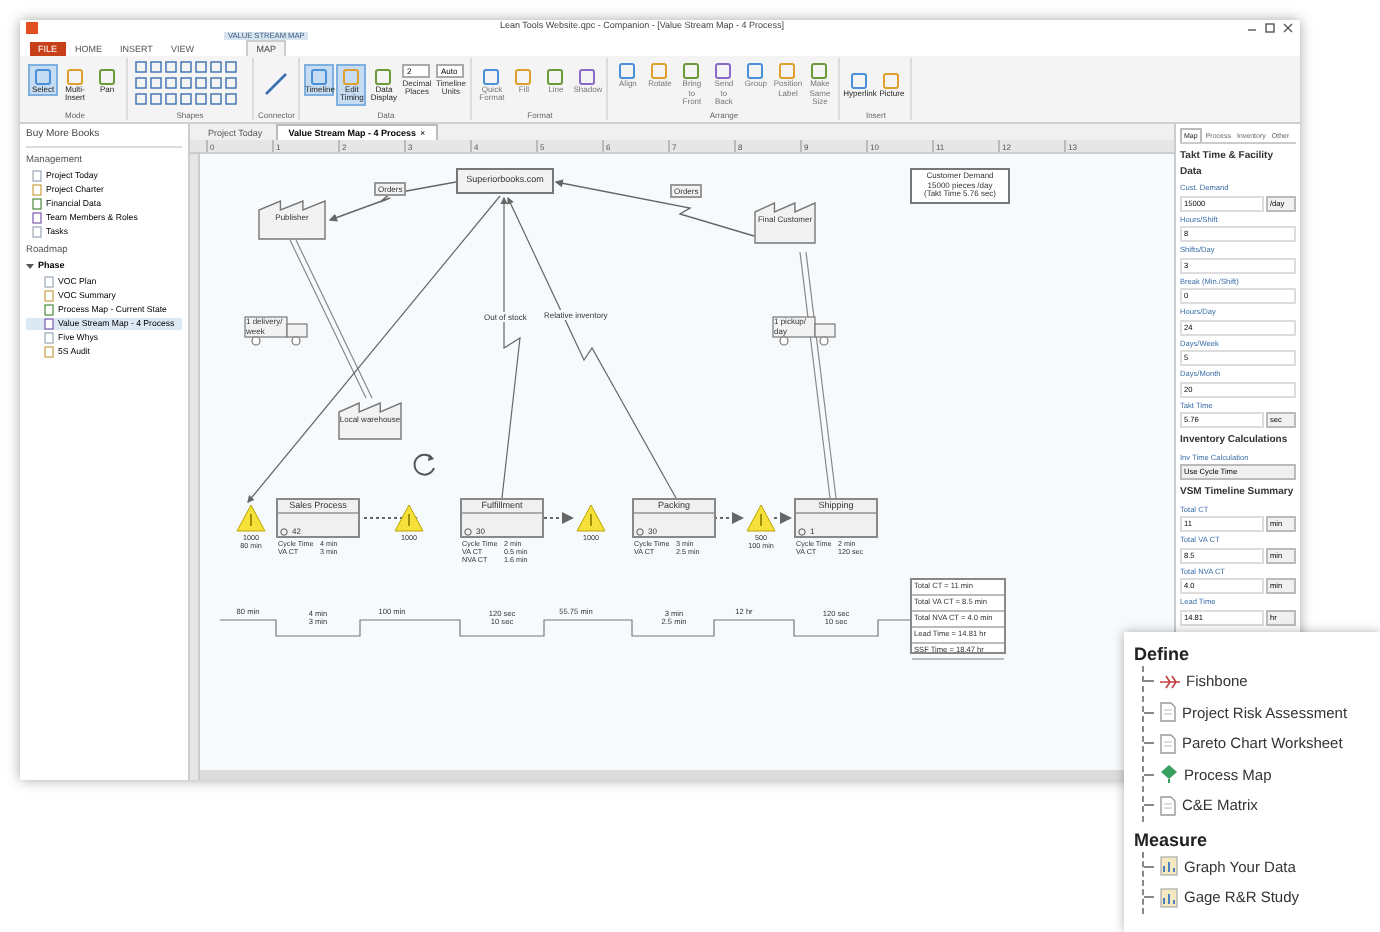 This screenshot has height=932, width=1380. Describe the element at coordinates (1169, 774) in the screenshot. I see `diamond-icon` at that location.